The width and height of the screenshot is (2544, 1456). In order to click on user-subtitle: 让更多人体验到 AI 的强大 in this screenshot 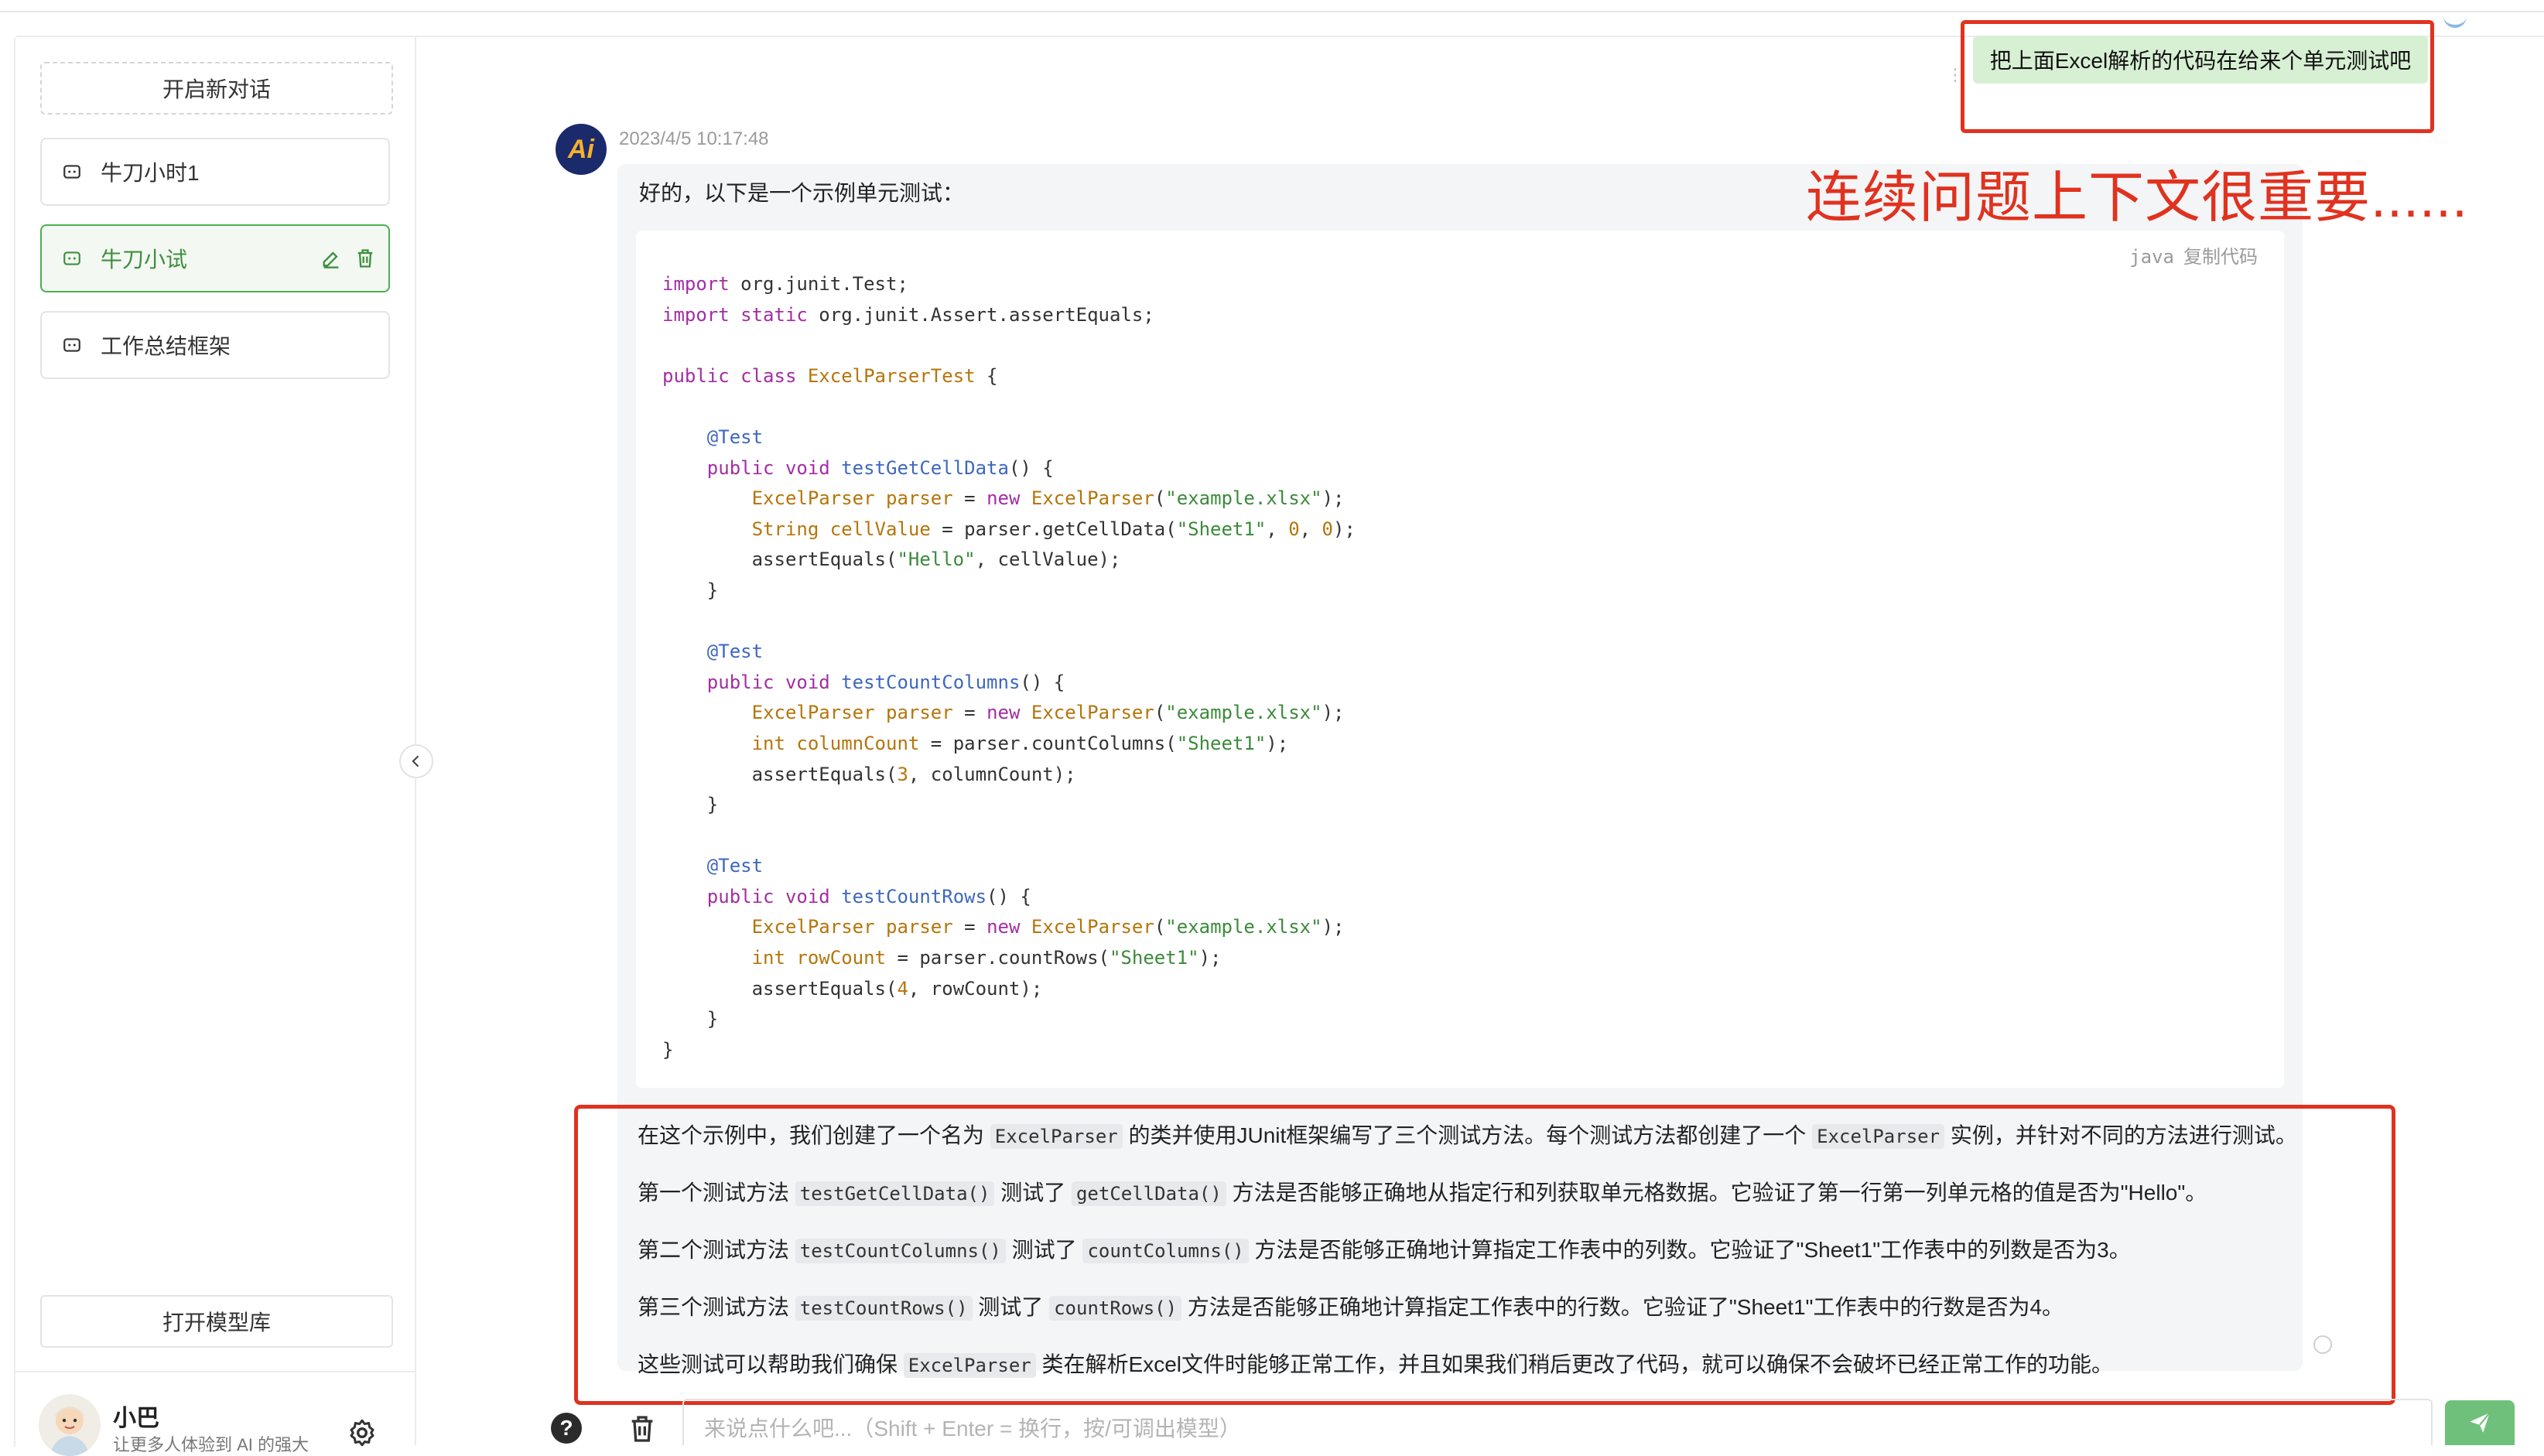, I will do `click(211, 1444)`.